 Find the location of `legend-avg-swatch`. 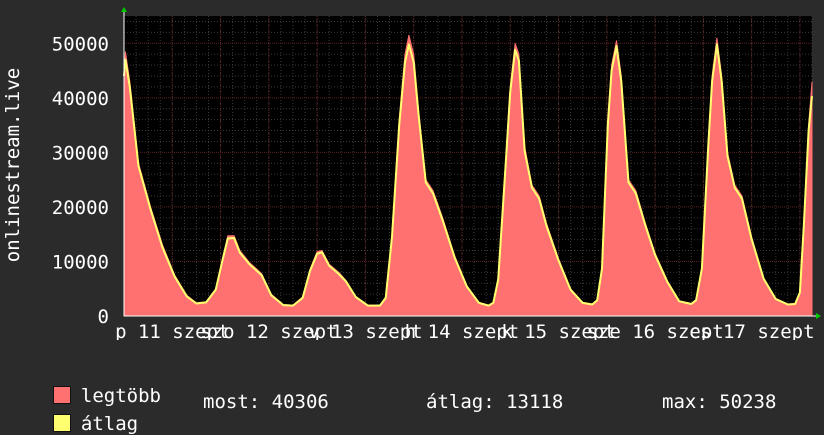

legend-avg-swatch is located at coordinates (61, 423).